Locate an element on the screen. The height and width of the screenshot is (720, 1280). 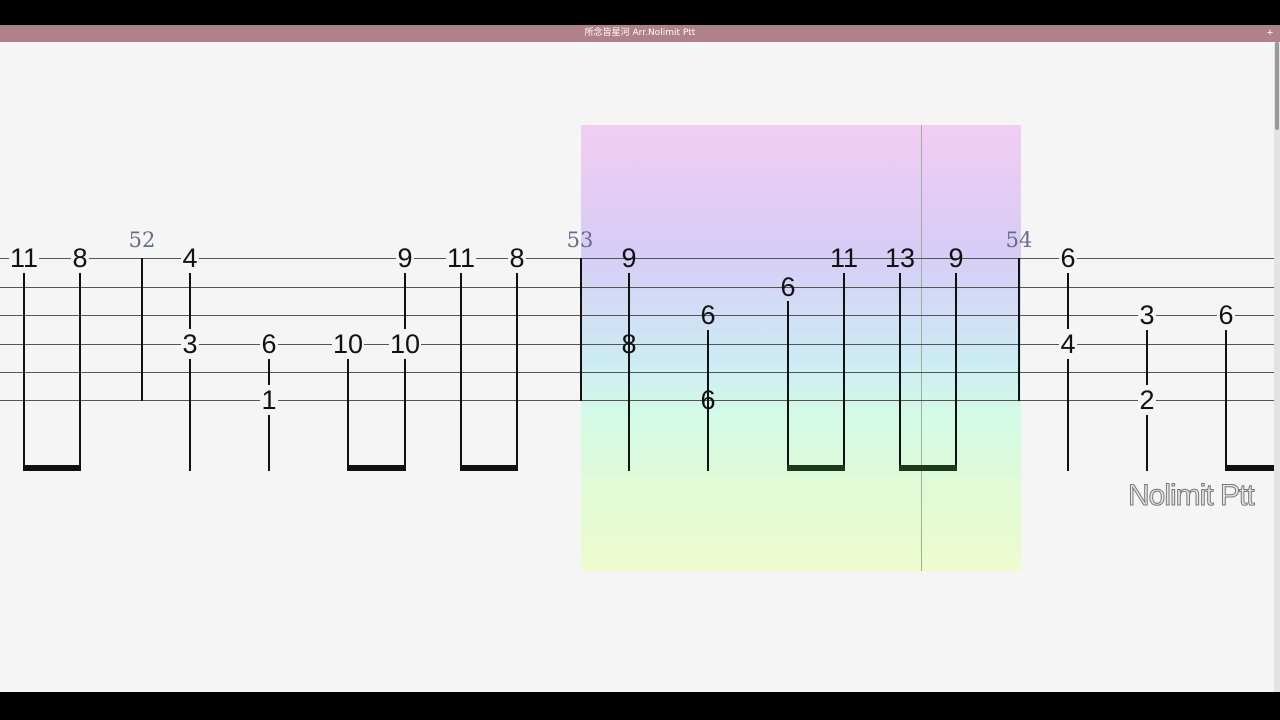
fret-number: 1 is located at coordinates (269, 400).